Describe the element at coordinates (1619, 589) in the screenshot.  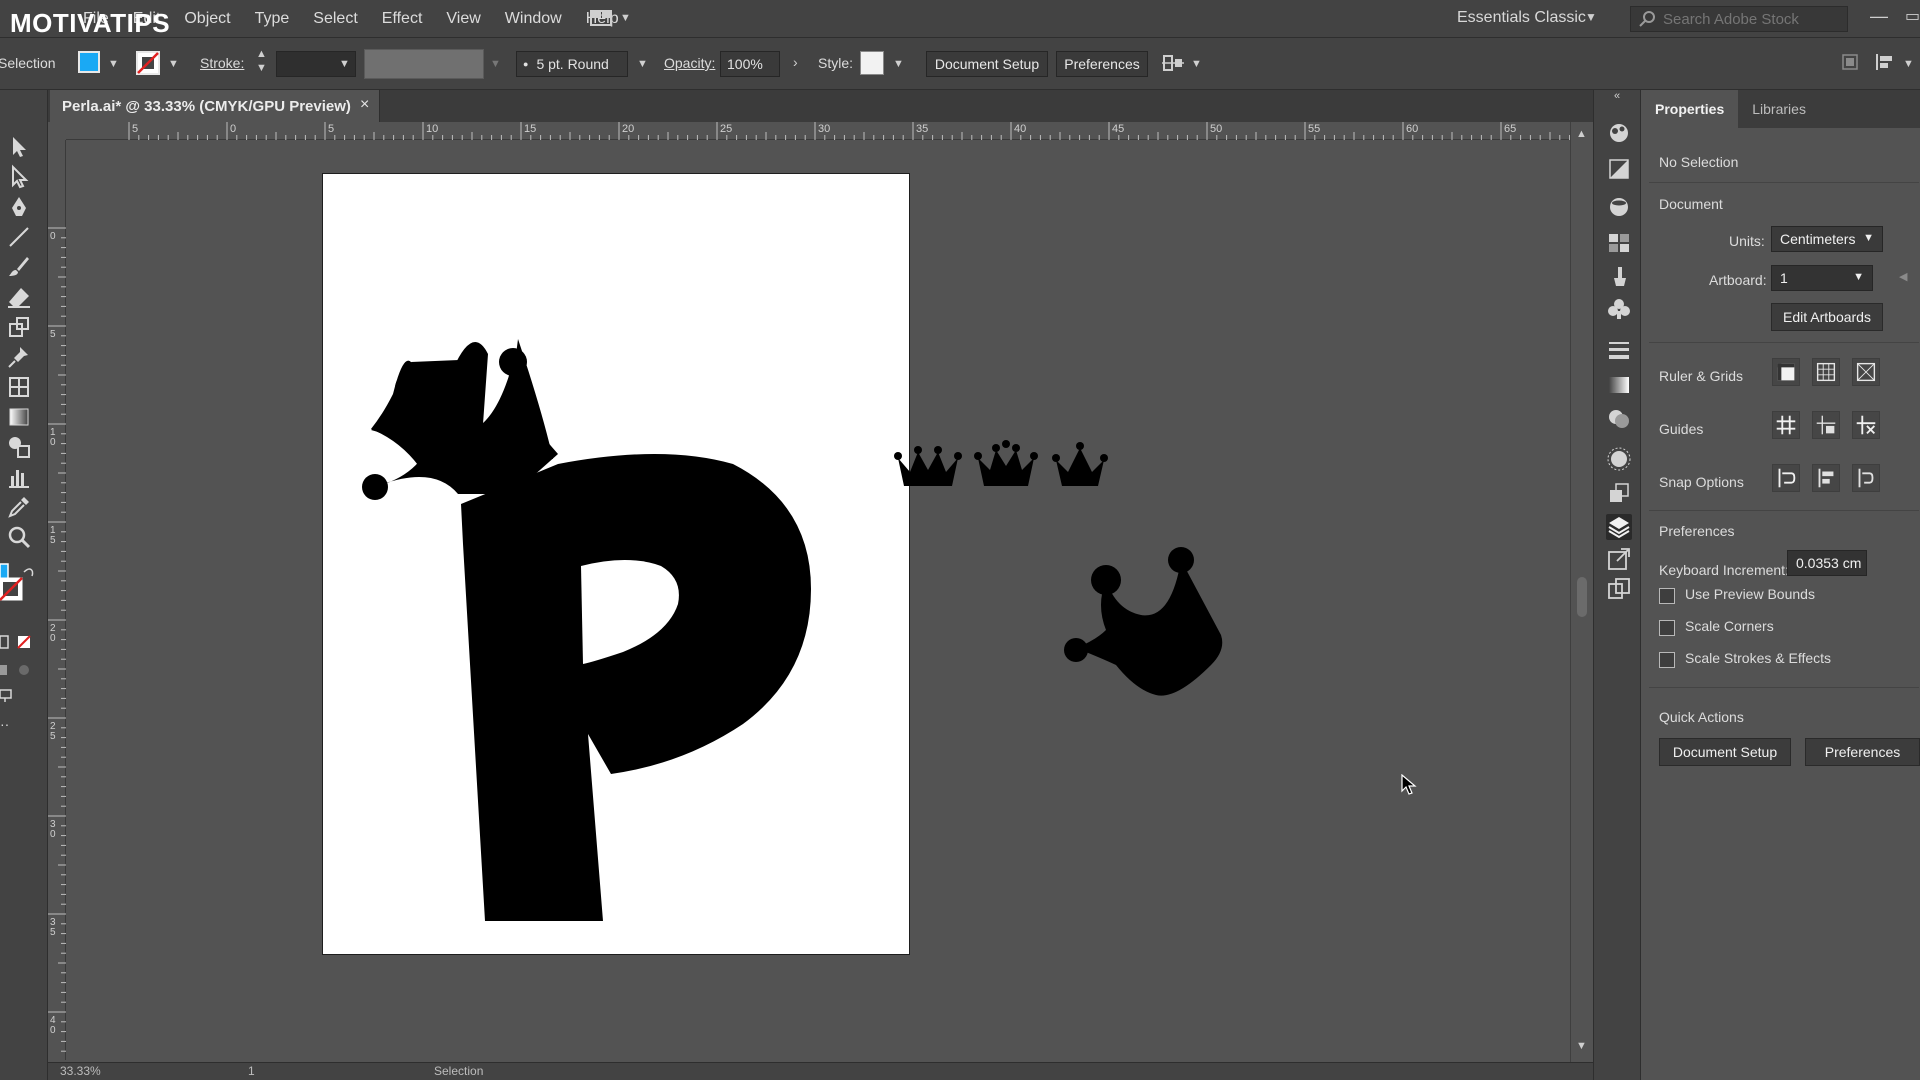
I see `artboards-icon` at that location.